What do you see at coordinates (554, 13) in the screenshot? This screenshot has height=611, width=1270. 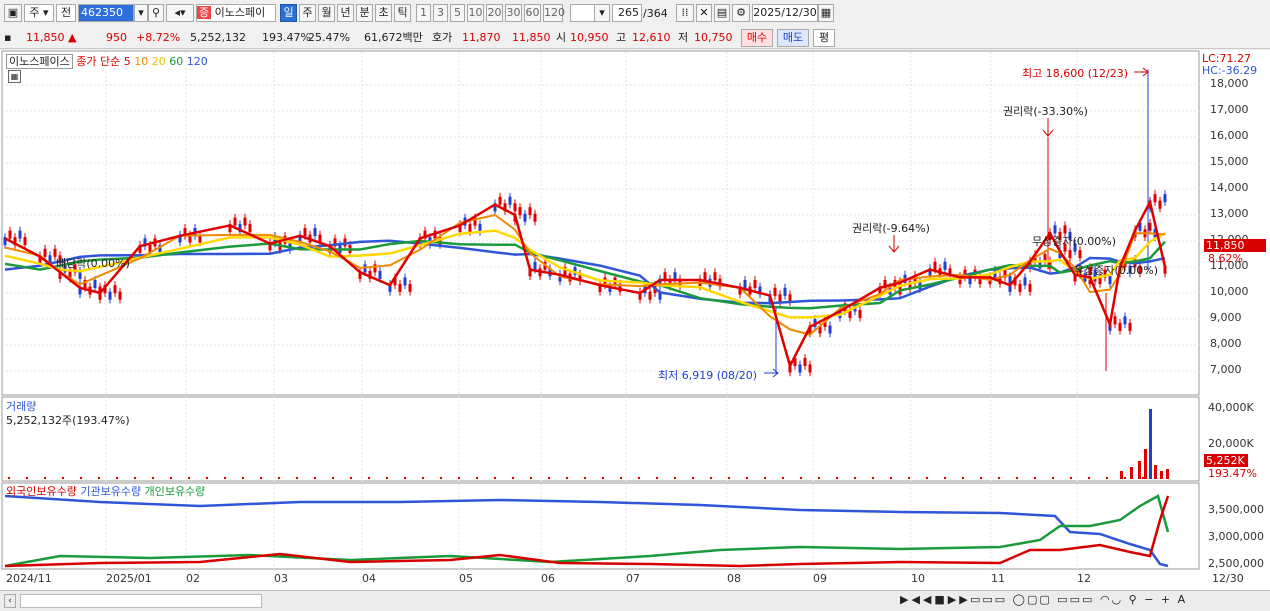 I see `interval-120-button: 120` at bounding box center [554, 13].